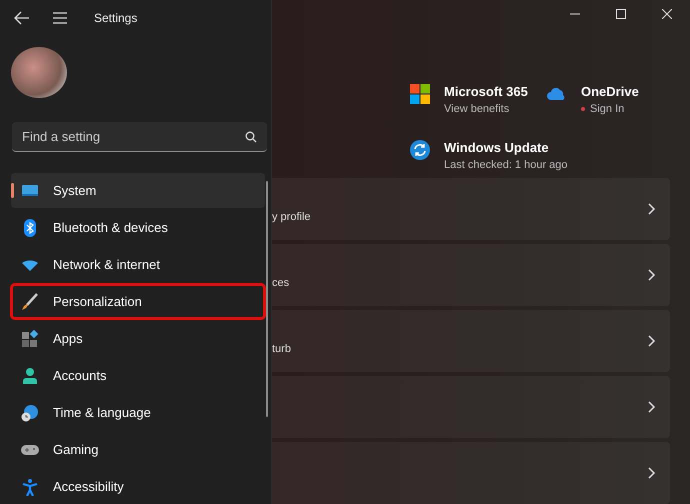 The height and width of the screenshot is (504, 690). Describe the element at coordinates (138, 264) in the screenshot. I see `nav-item: Network & internet` at that location.